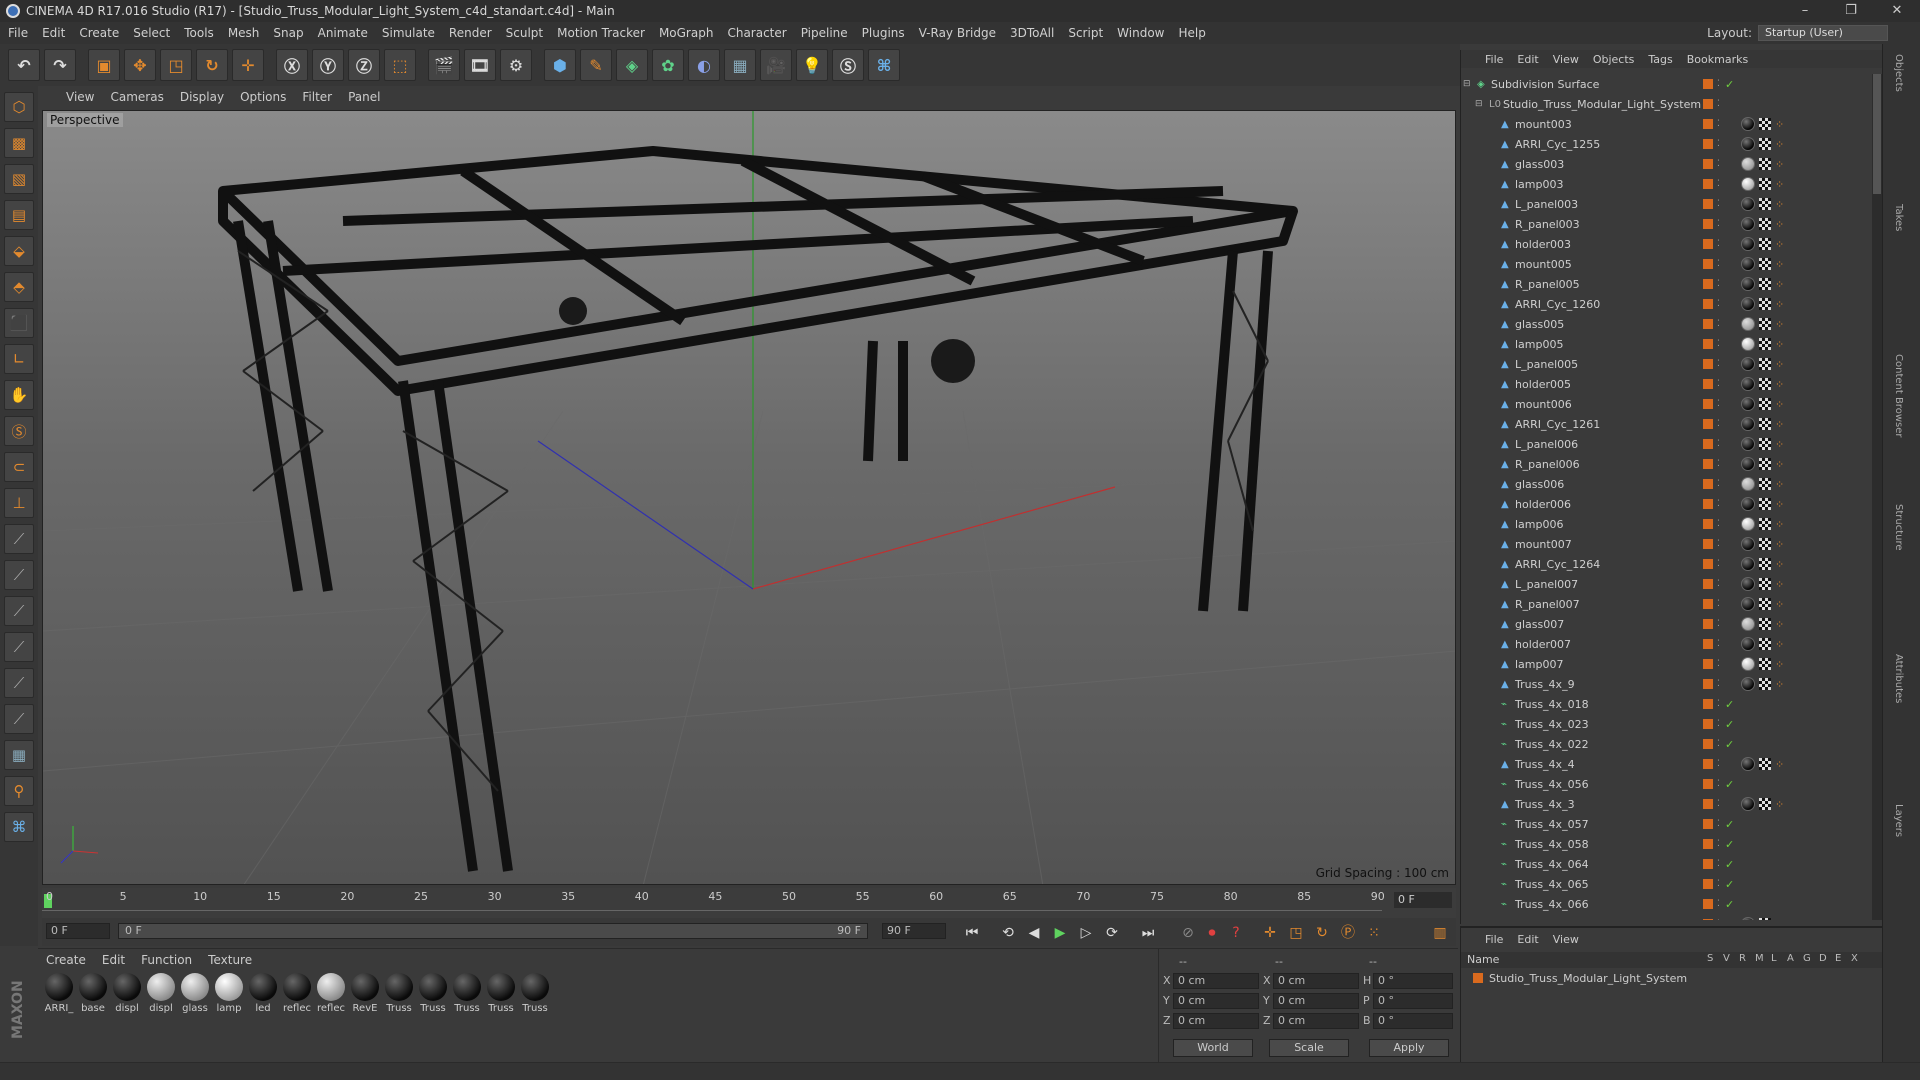 This screenshot has height=1080, width=1920. I want to click on layer-row: Studio_Truss_Modular_Light_System, so click(1672, 979).